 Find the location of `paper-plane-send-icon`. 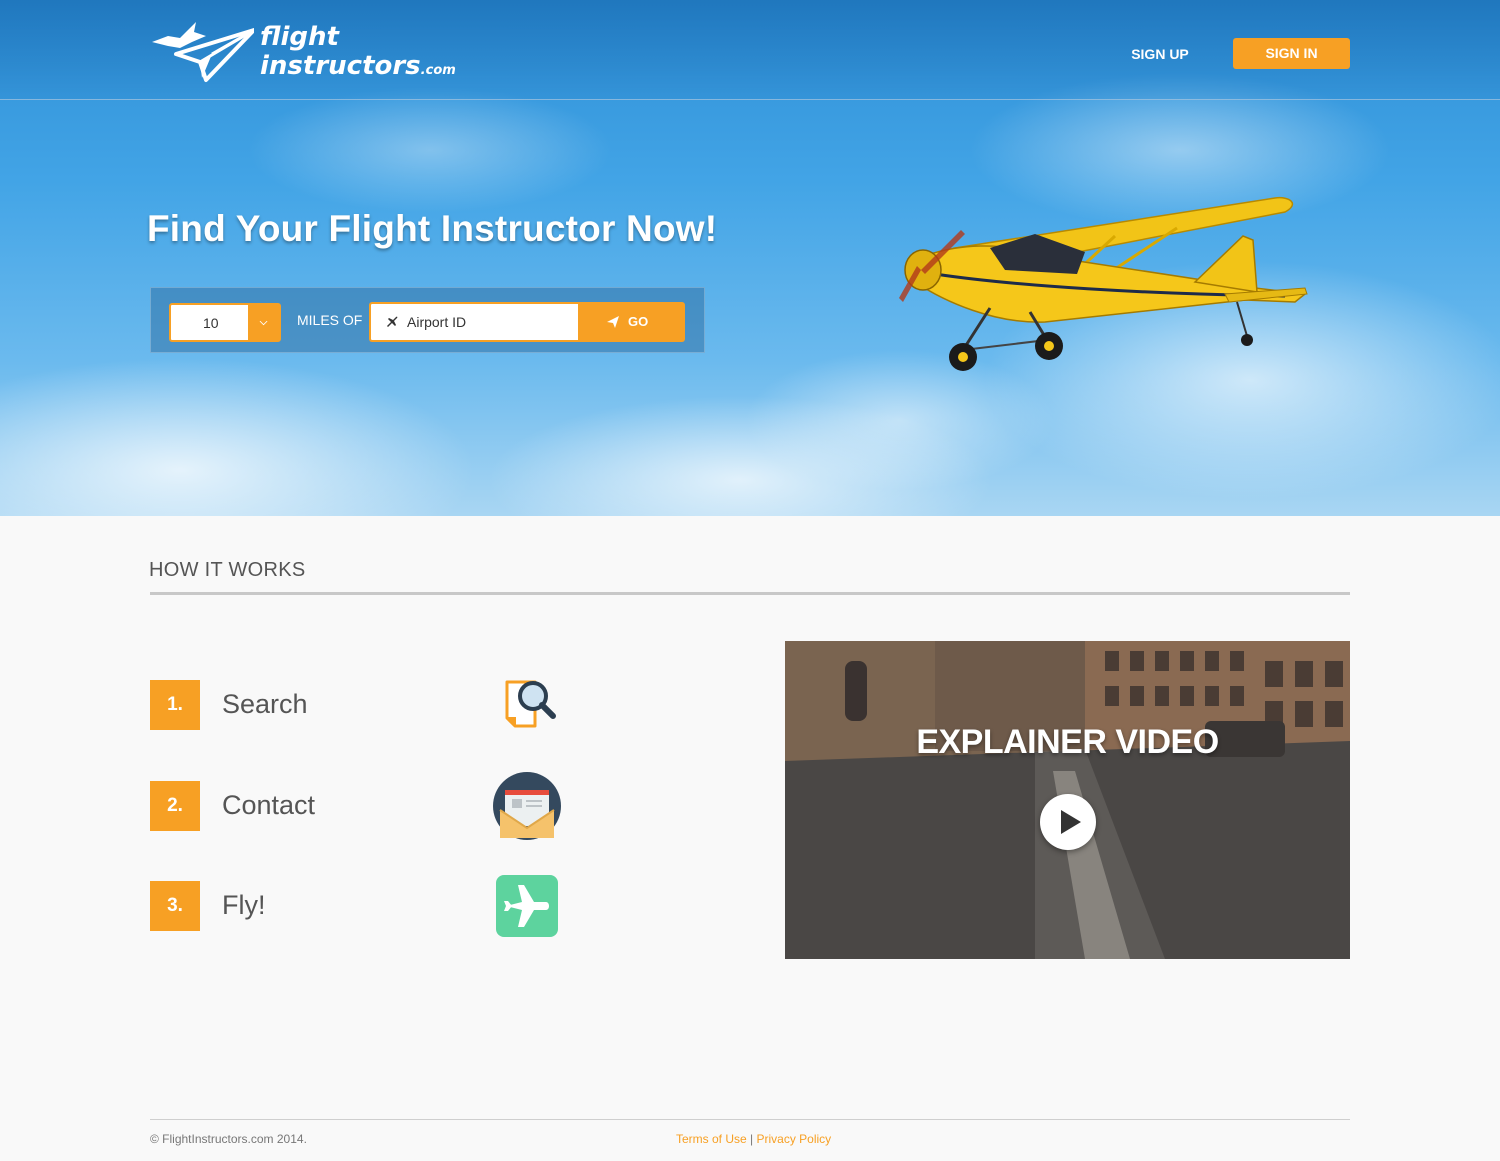

paper-plane-send-icon is located at coordinates (613, 322).